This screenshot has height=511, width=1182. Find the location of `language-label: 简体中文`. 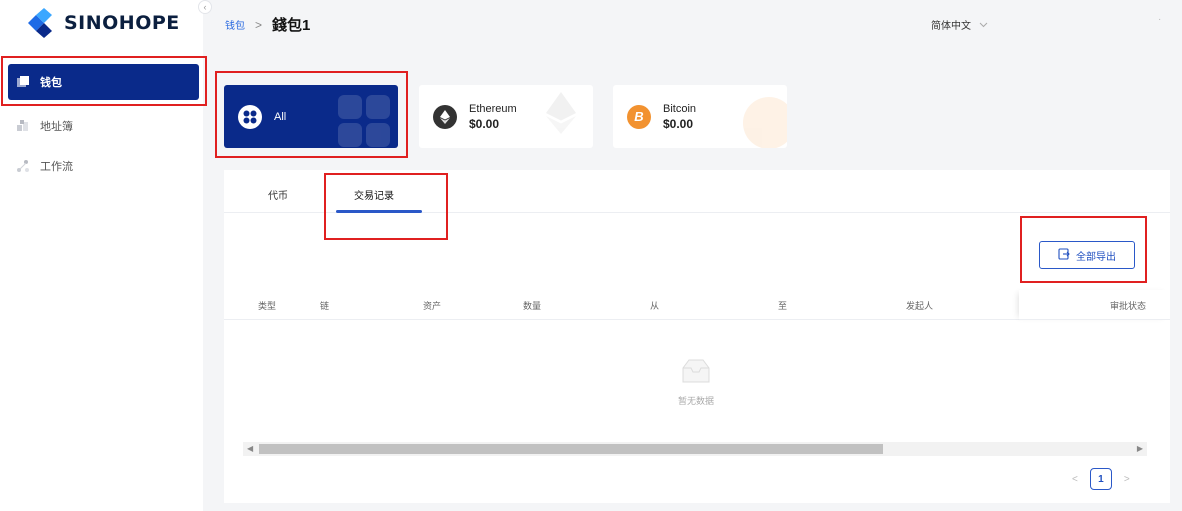

language-label: 简体中文 is located at coordinates (951, 26).